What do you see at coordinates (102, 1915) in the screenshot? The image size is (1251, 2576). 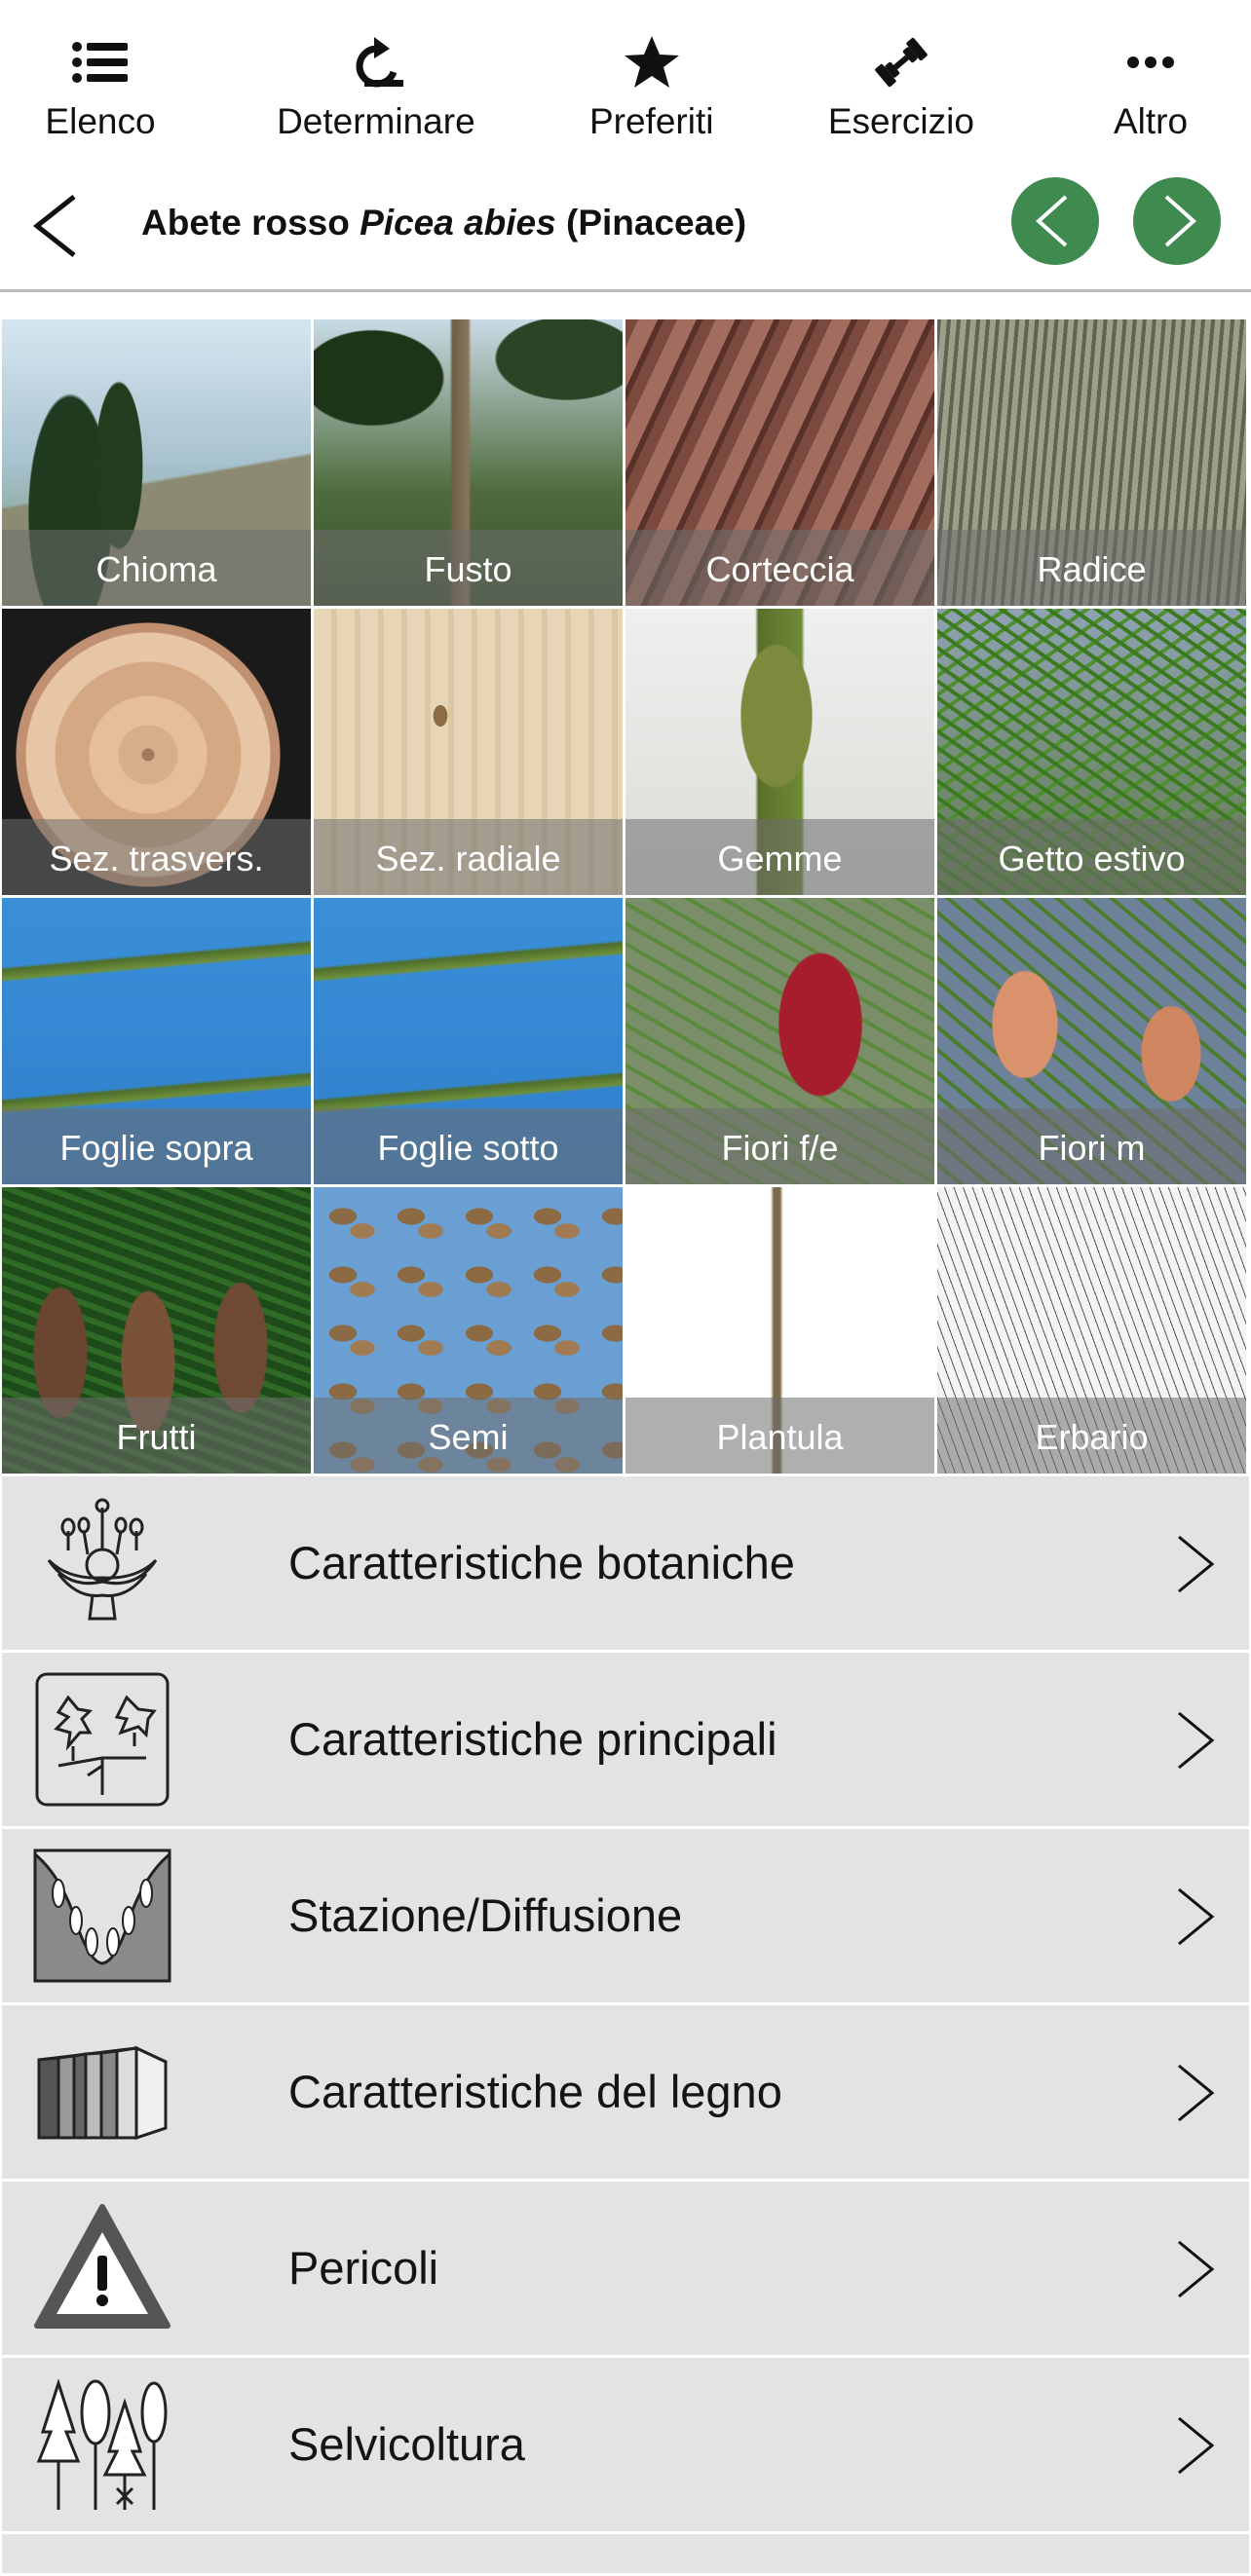 I see `valley-icon` at bounding box center [102, 1915].